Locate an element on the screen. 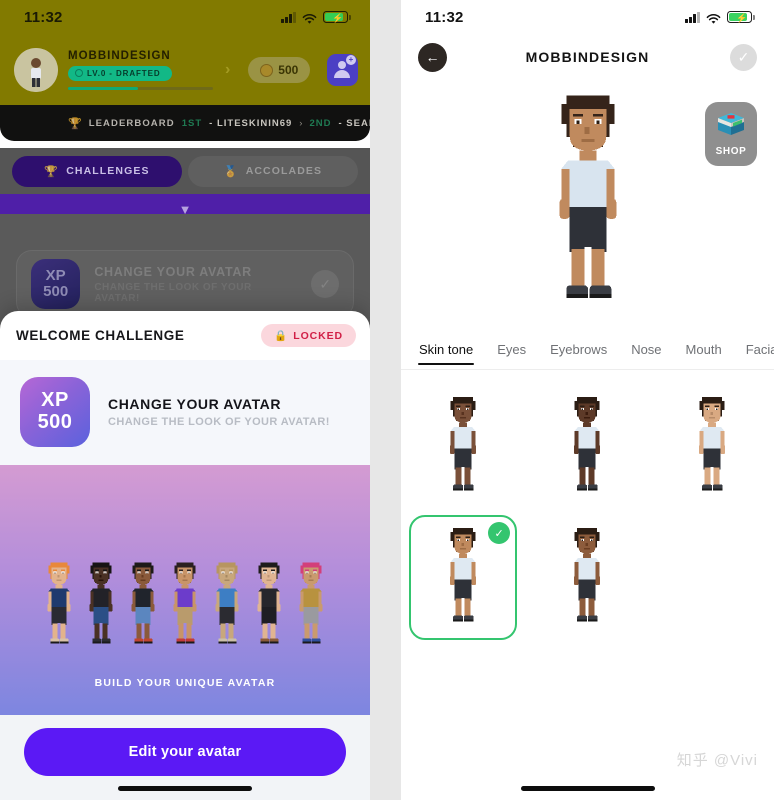 The image size is (774, 800). skin-tone-option-4: ✓ is located at coordinates (463, 577).